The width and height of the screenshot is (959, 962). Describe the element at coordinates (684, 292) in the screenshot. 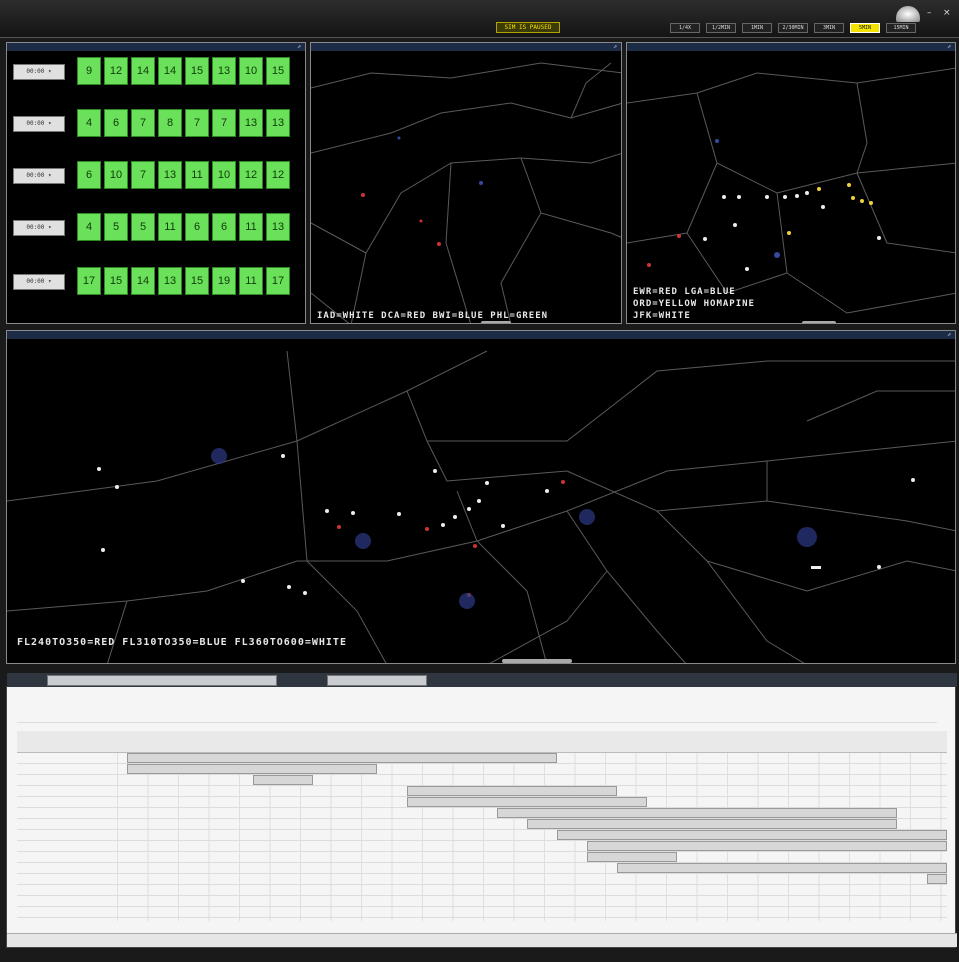

I see `map-legend-line1: EWR=RED LGA=BLUE` at that location.